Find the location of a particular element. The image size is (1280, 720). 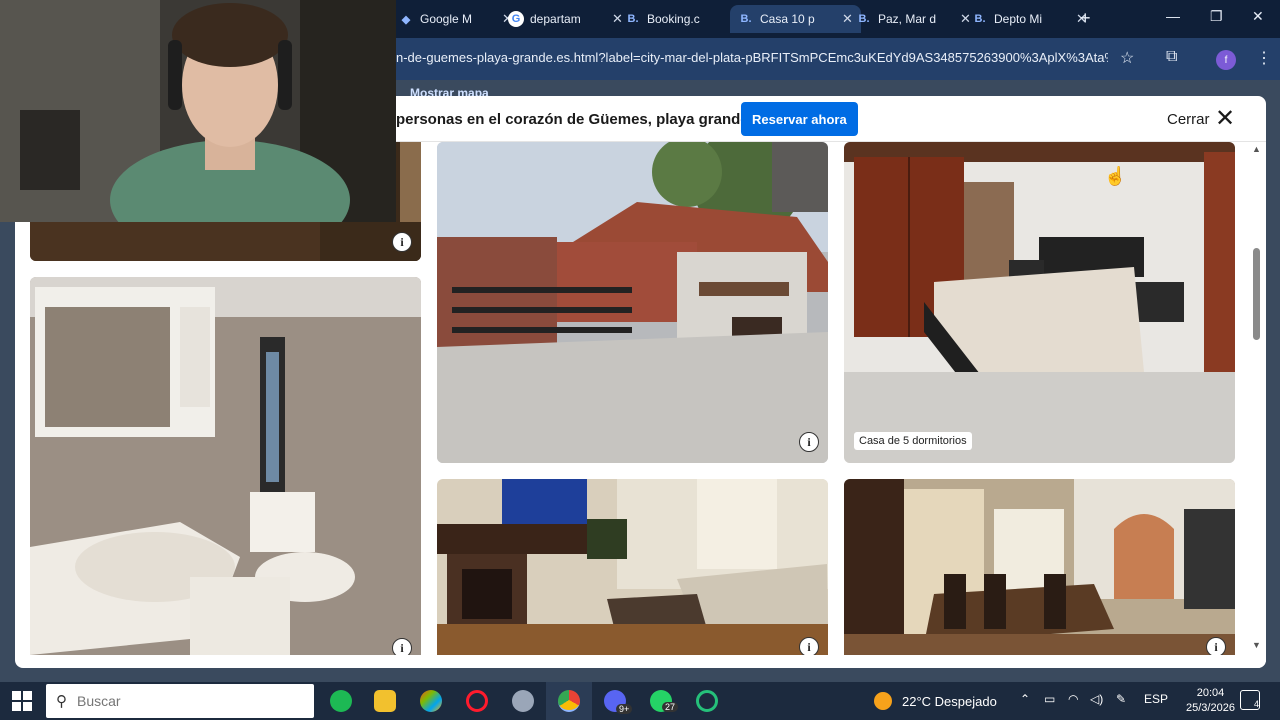

whatsapp-badge: 27 is located at coordinates (670, 707).